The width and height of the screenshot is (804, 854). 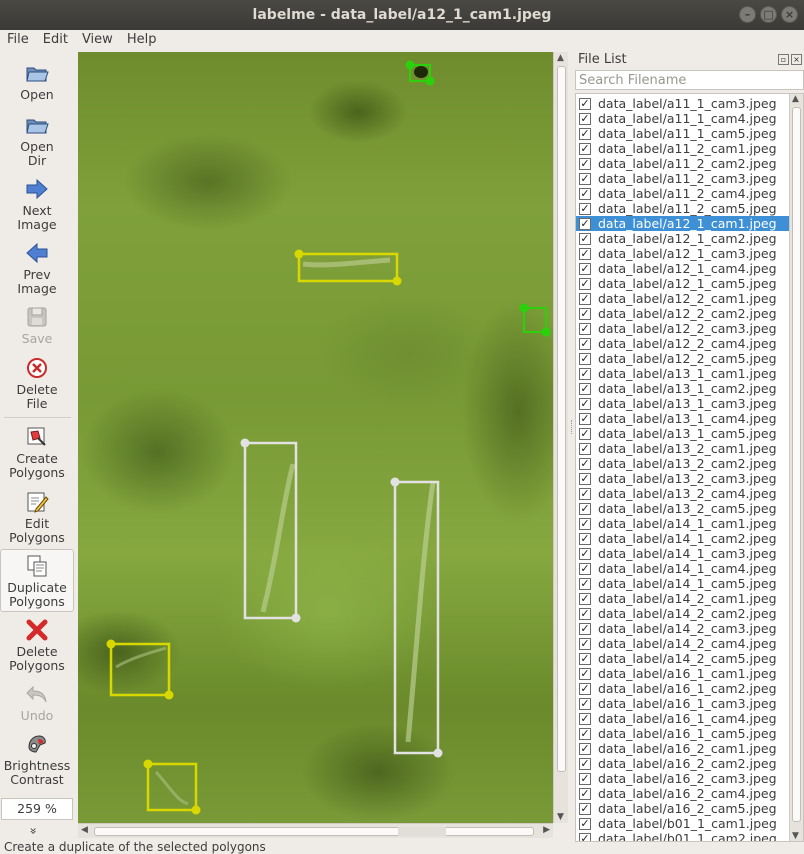 I want to click on file-list-item: ✓ data_label/a14_2_cam1.jpeg, so click(x=683, y=598).